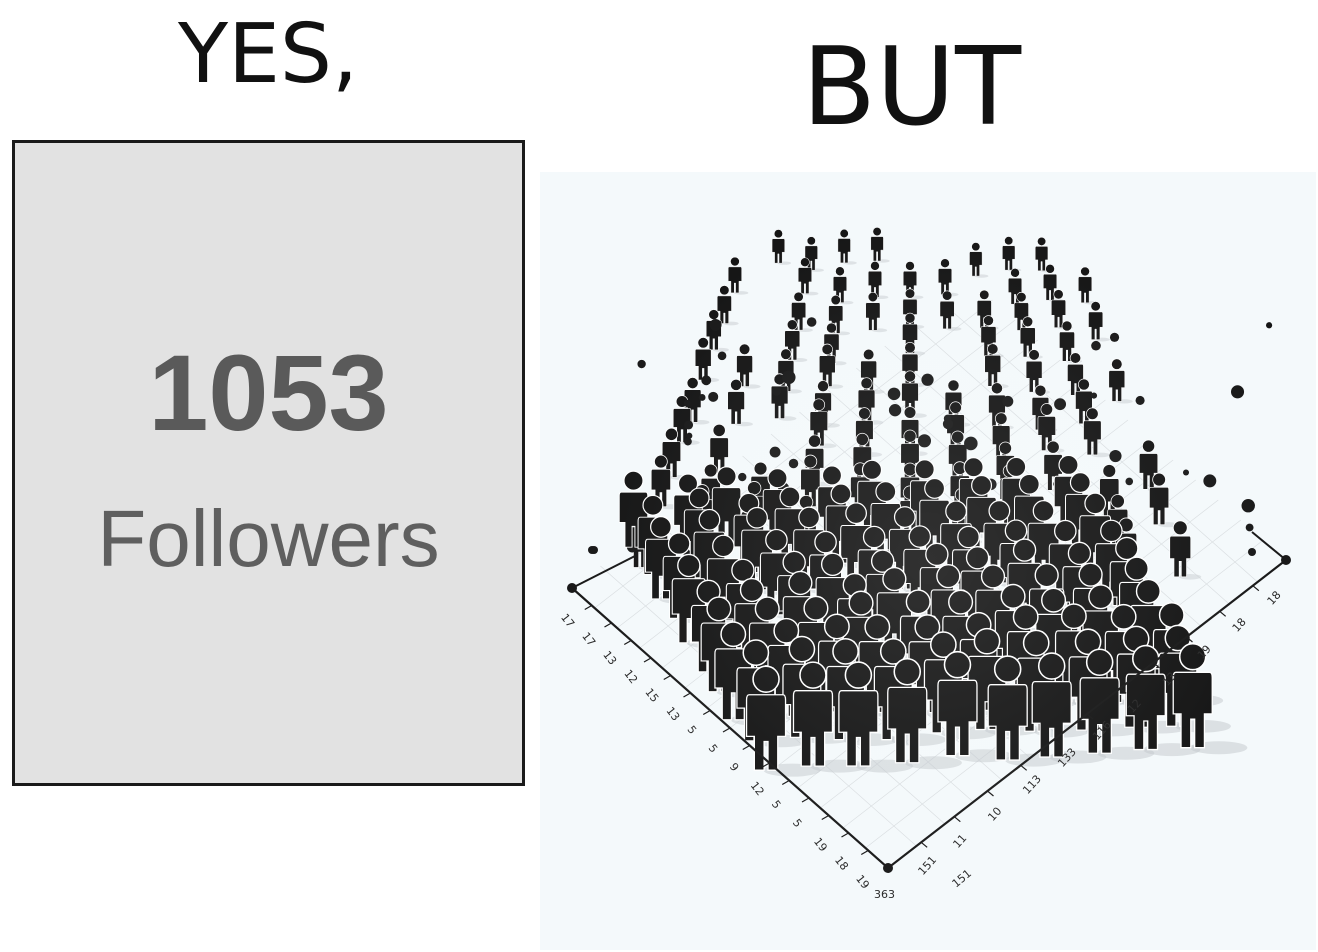 This screenshot has width=1318, height=952. I want to click on right-axis-tick-label: 151, so click(928, 865).